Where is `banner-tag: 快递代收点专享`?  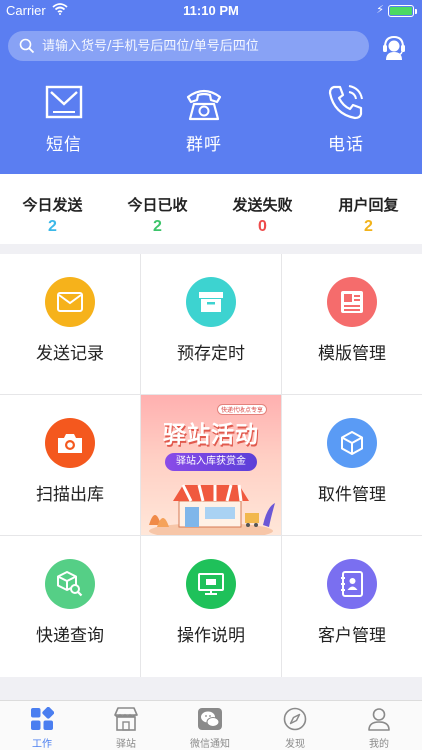
banner-tag: 快递代收点专享 is located at coordinates (242, 409).